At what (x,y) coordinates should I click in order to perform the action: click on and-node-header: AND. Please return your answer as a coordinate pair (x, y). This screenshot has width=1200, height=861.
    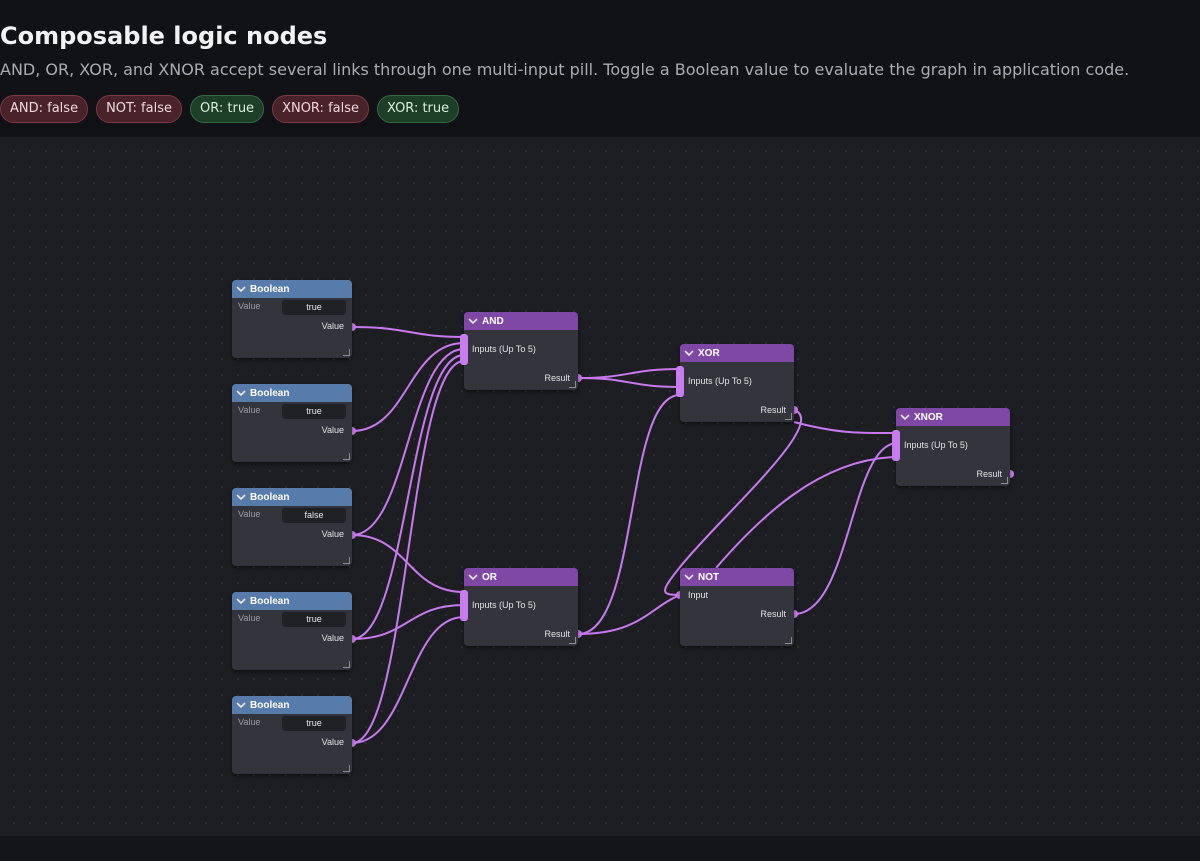
    Looking at the image, I should click on (521, 321).